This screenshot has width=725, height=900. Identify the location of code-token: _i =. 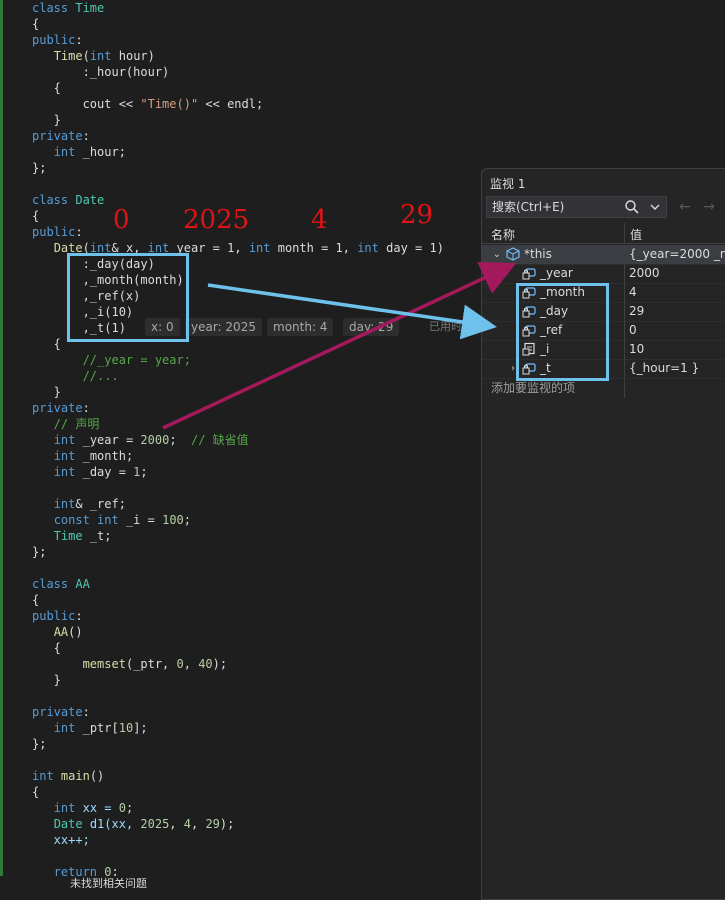
(140, 520).